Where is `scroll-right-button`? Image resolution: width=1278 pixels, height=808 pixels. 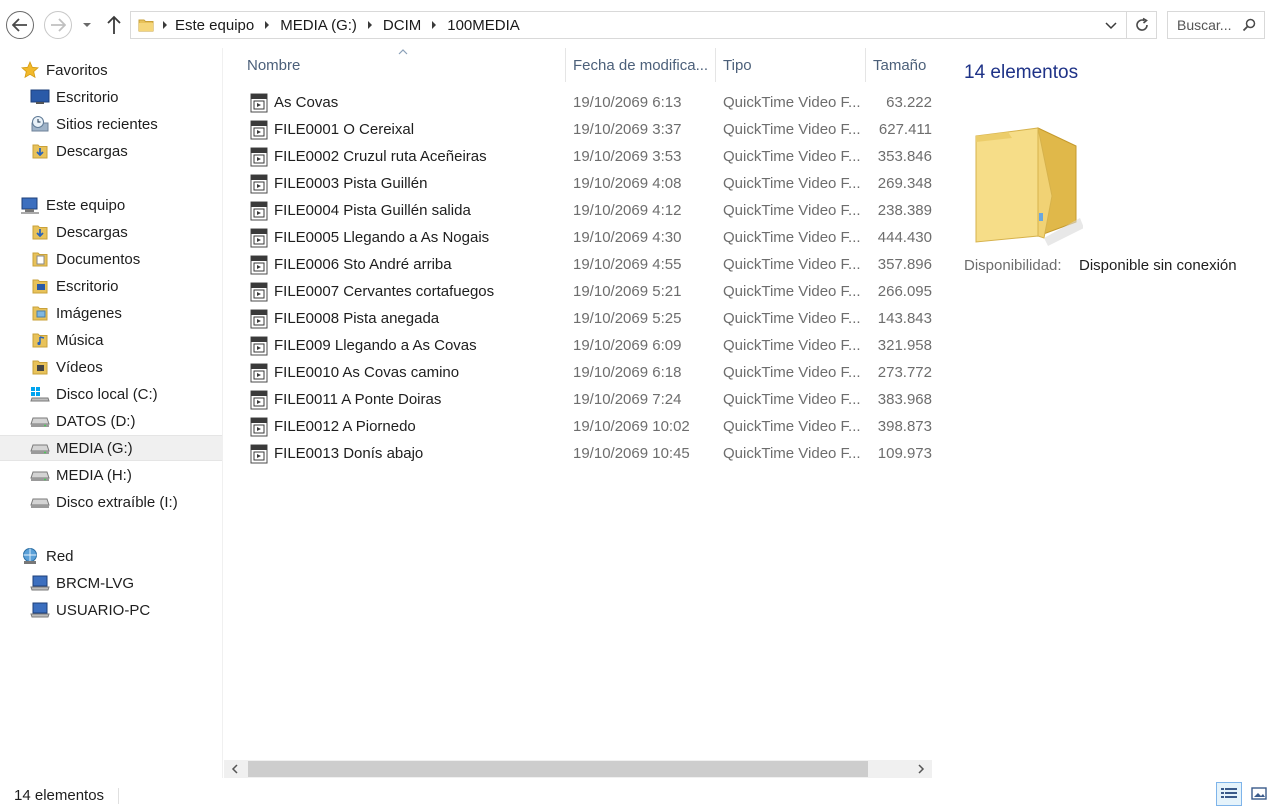 scroll-right-button is located at coordinates (921, 769).